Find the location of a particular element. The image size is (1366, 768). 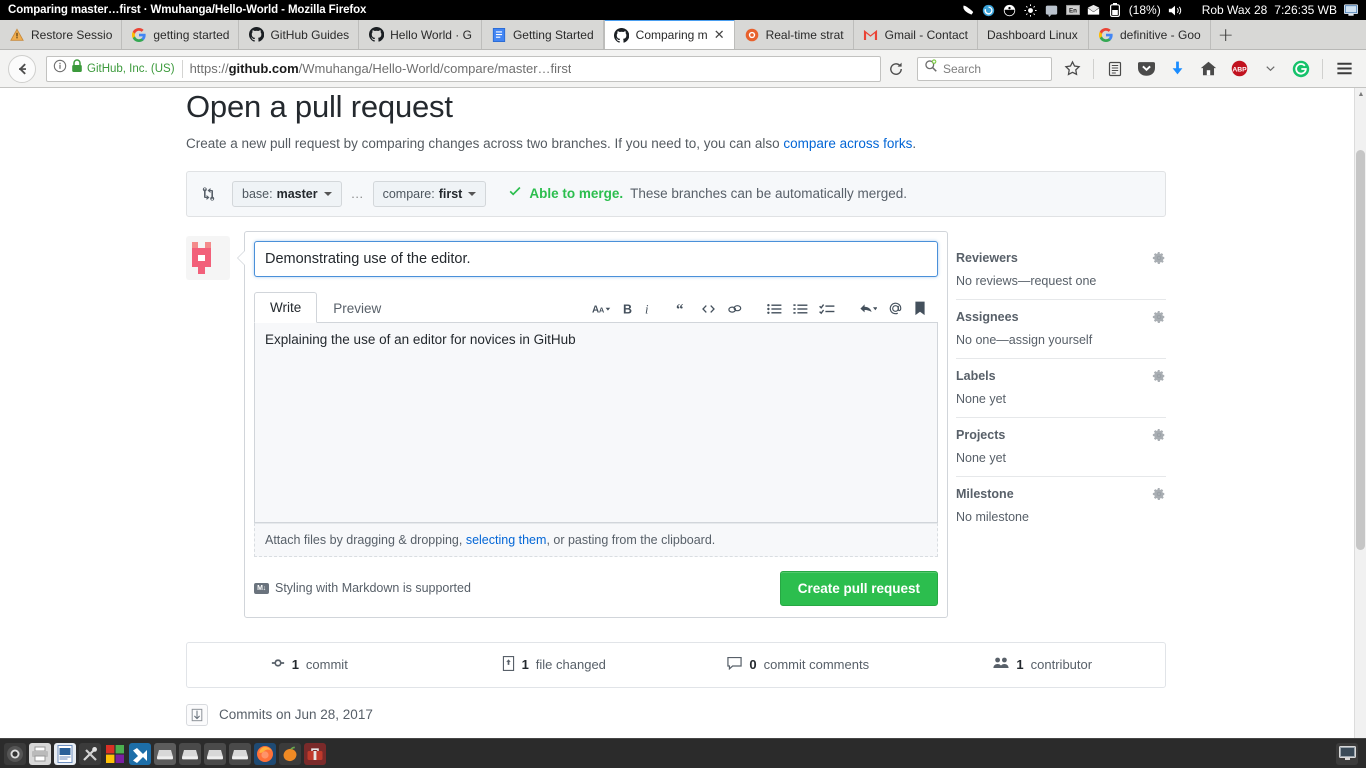

headset-icon is located at coordinates (1010, 10).